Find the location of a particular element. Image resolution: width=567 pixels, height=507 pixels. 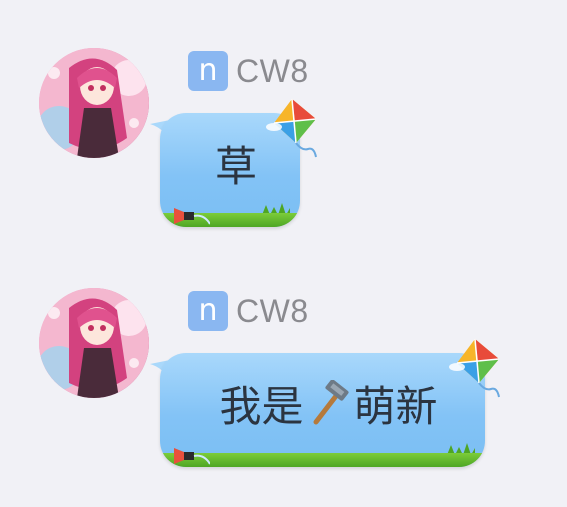

message-text-part: 萌新 is located at coordinates (395, 406).